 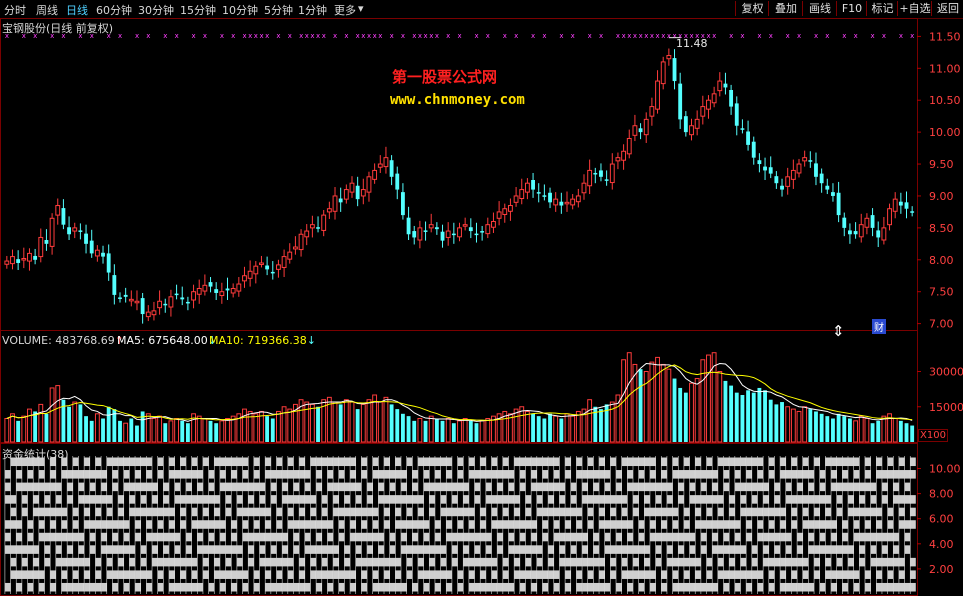 I want to click on tab-timeframe-1: 周线, so click(x=47, y=10).